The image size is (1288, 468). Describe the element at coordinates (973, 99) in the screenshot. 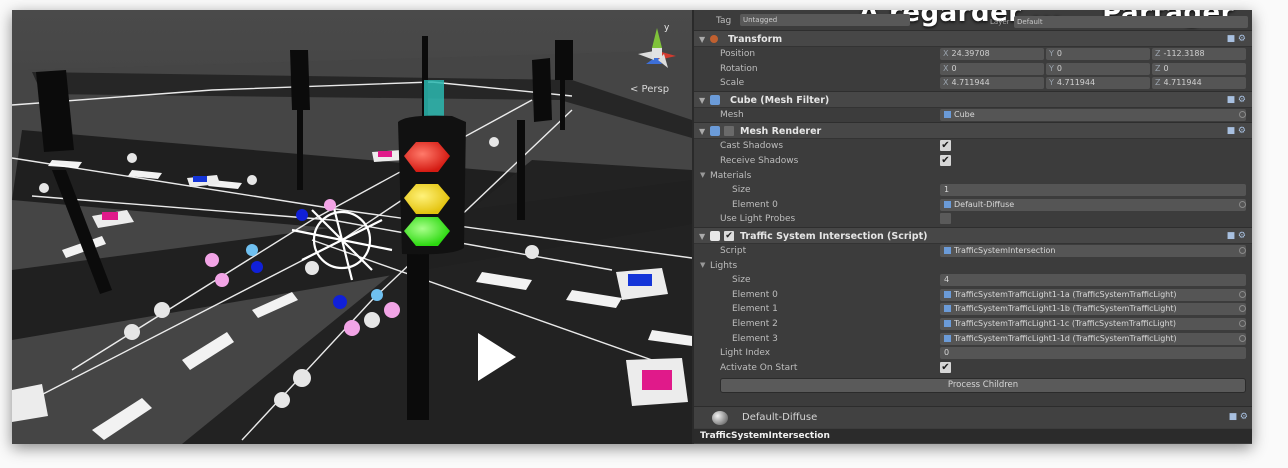

I see `mesh-filter-header: ▼ Cube (Mesh Filter) ■ ⚙` at that location.